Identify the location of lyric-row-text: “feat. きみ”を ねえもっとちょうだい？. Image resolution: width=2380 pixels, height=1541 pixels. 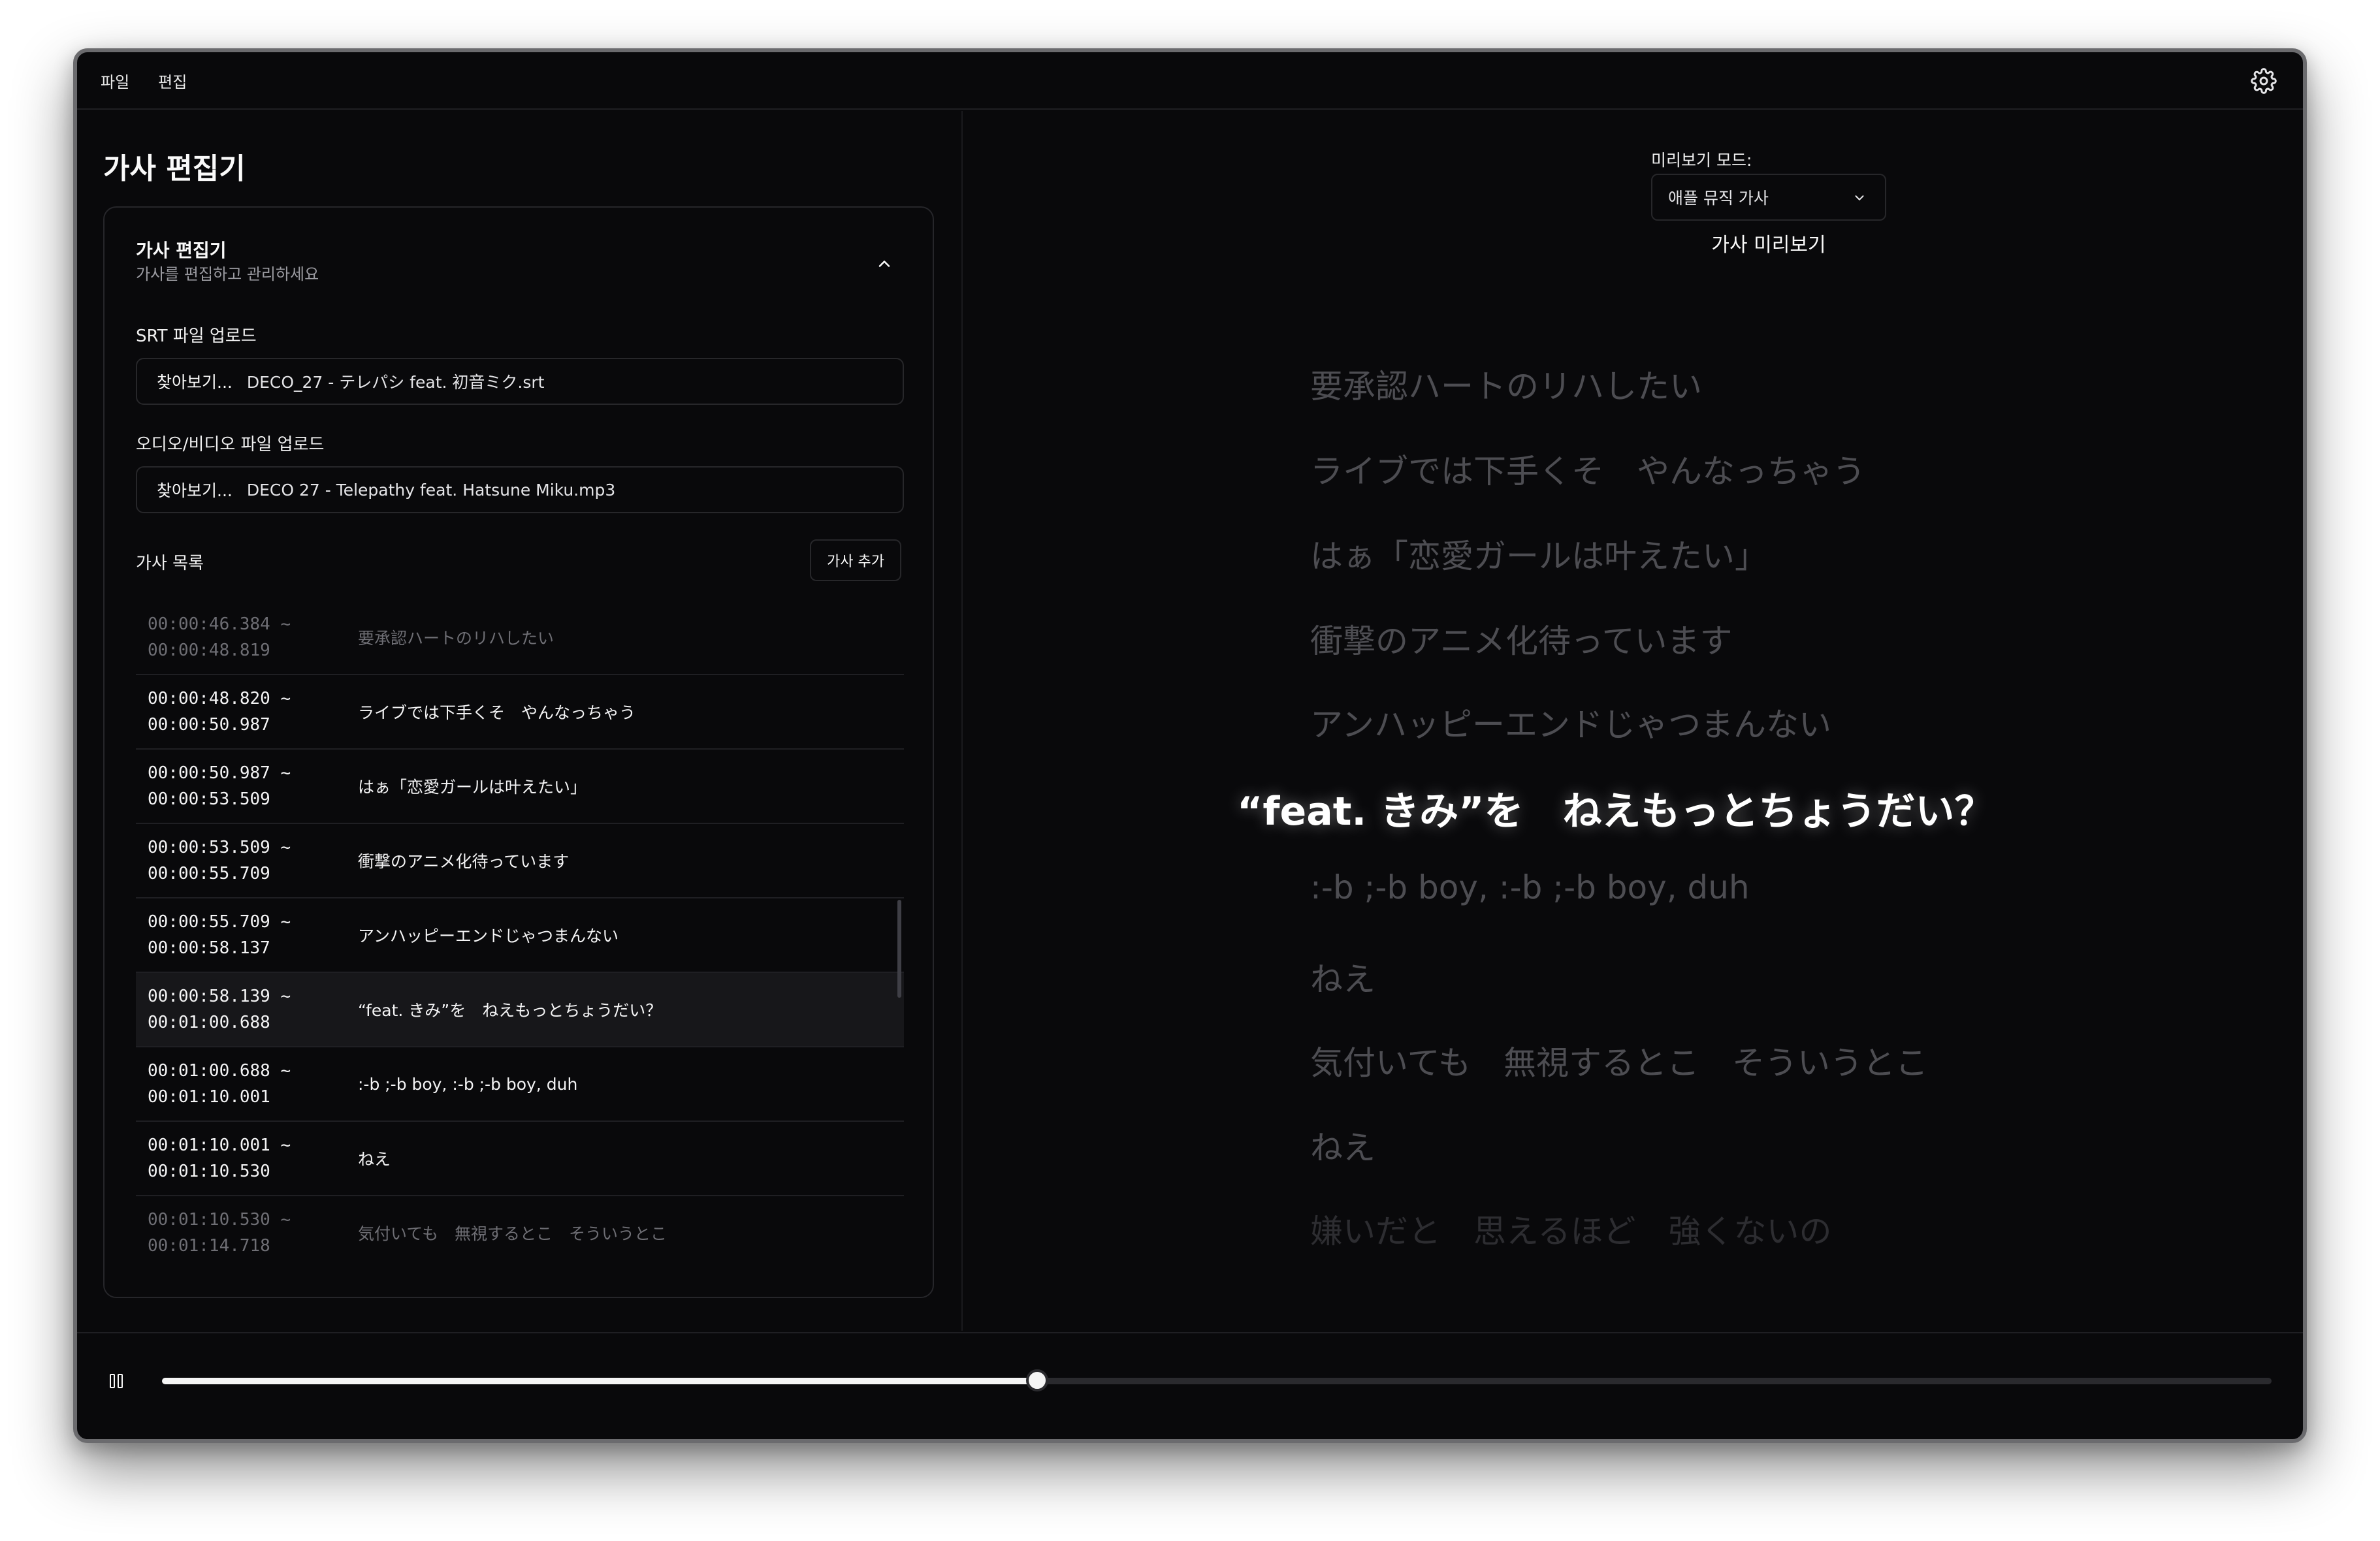
(510, 1010).